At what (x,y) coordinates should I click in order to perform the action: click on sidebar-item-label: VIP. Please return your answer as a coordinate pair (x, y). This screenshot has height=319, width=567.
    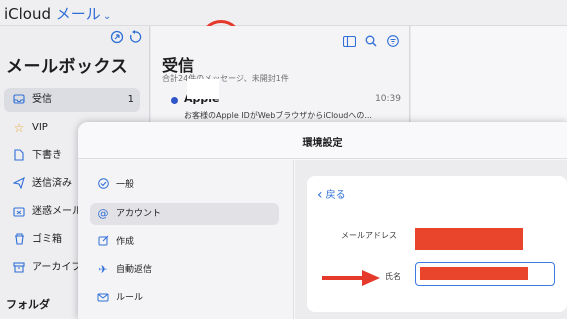
    Looking at the image, I should click on (40, 127).